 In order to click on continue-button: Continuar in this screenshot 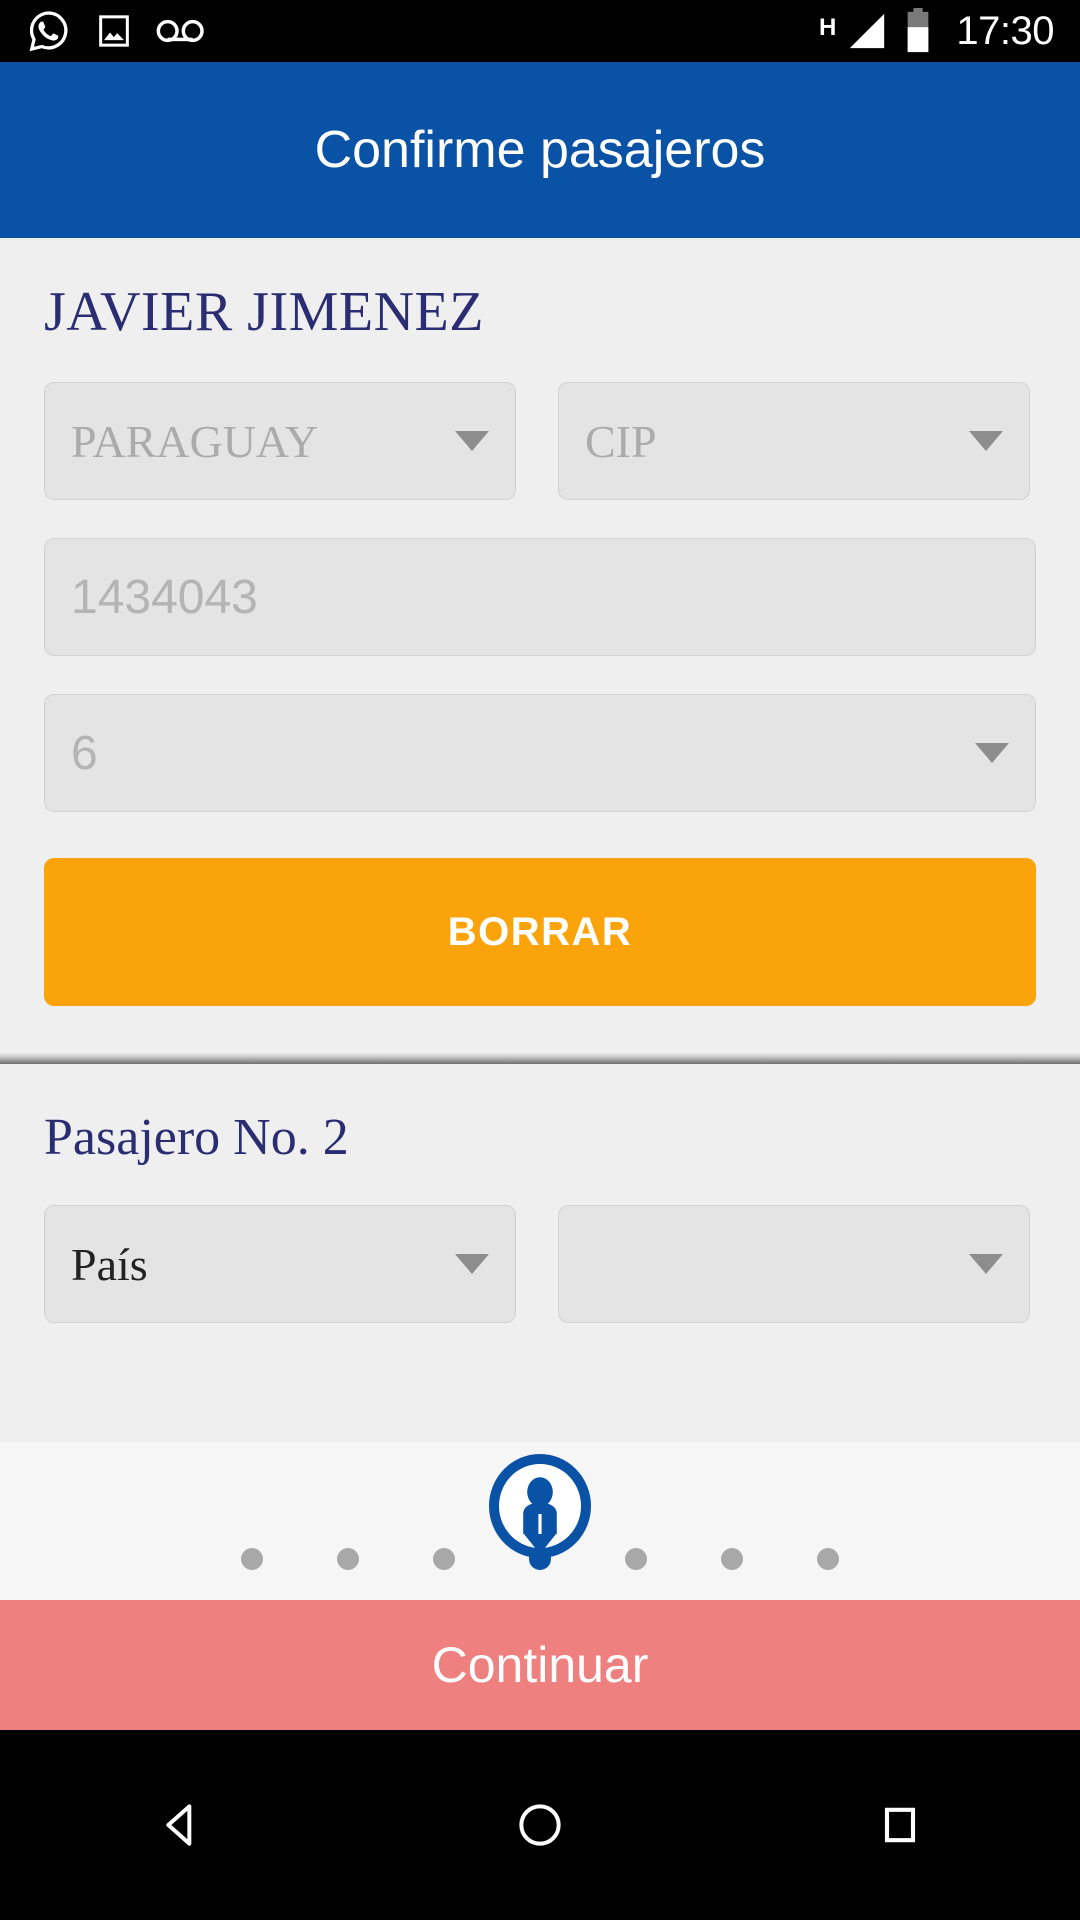, I will do `click(540, 1665)`.